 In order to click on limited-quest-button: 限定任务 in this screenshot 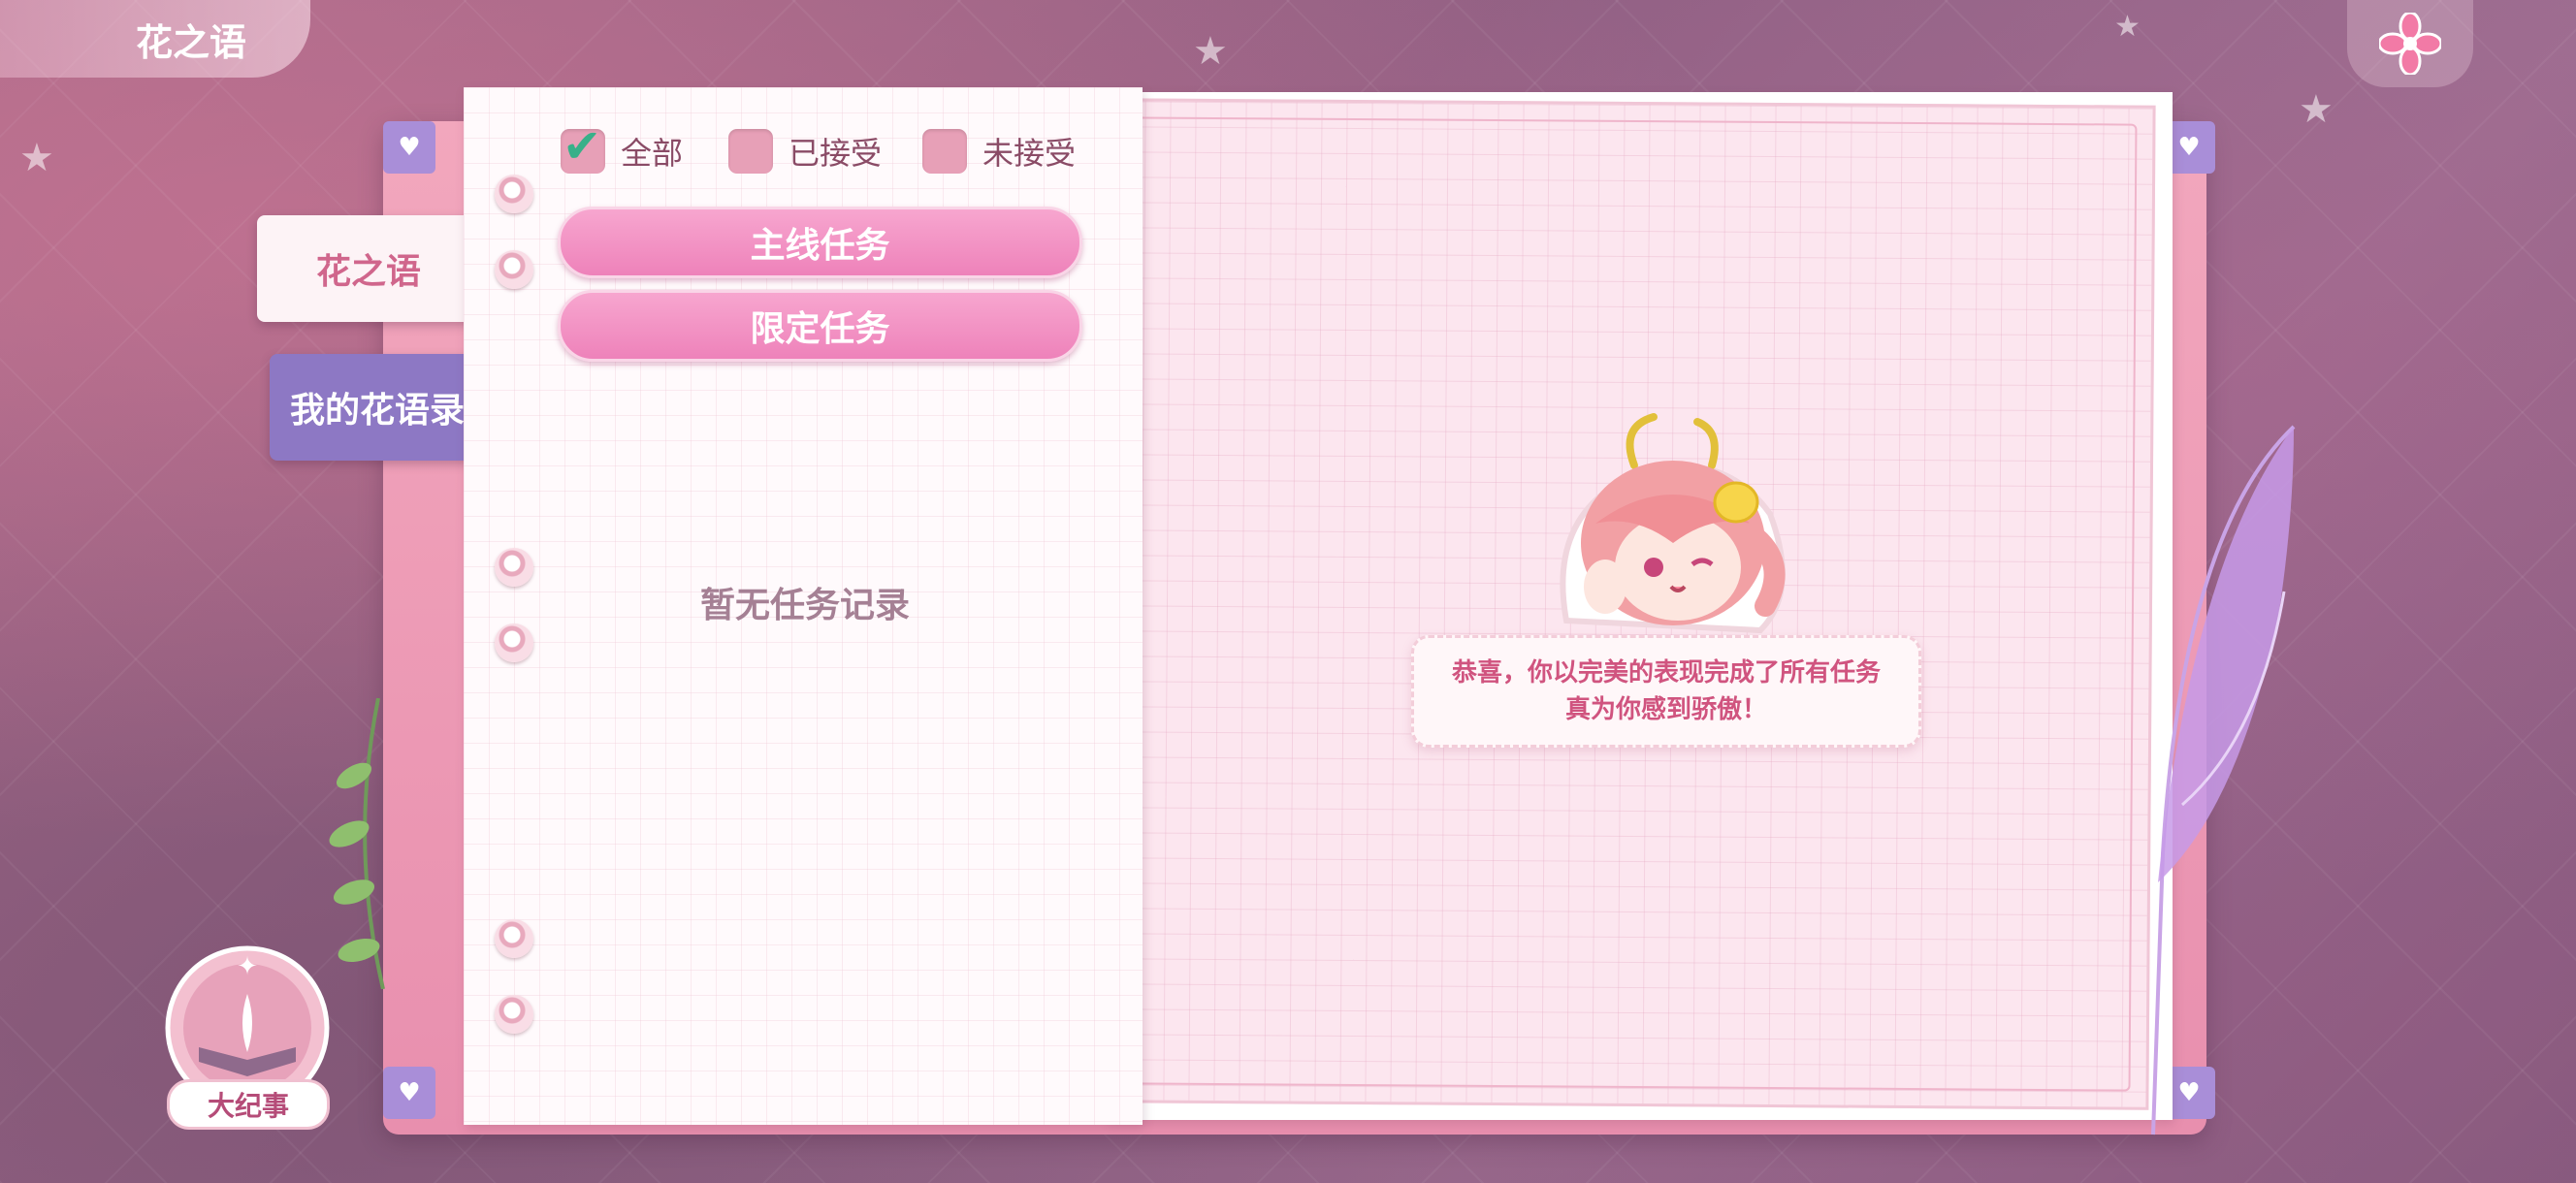, I will do `click(820, 326)`.